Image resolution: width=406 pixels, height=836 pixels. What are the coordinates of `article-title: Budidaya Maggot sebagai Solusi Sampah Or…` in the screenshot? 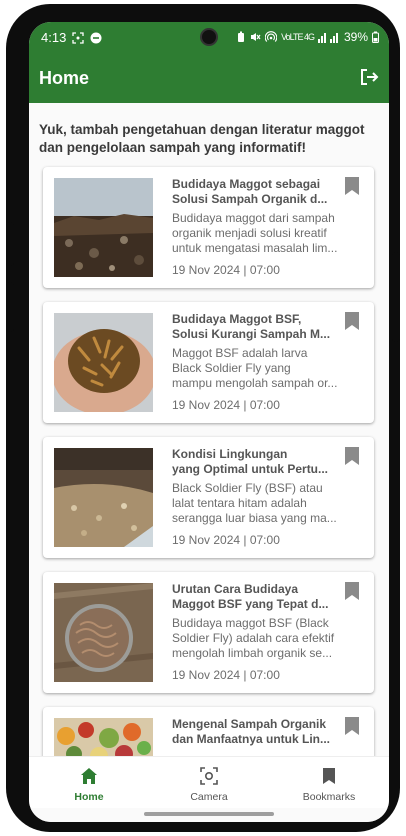 It's located at (250, 191).